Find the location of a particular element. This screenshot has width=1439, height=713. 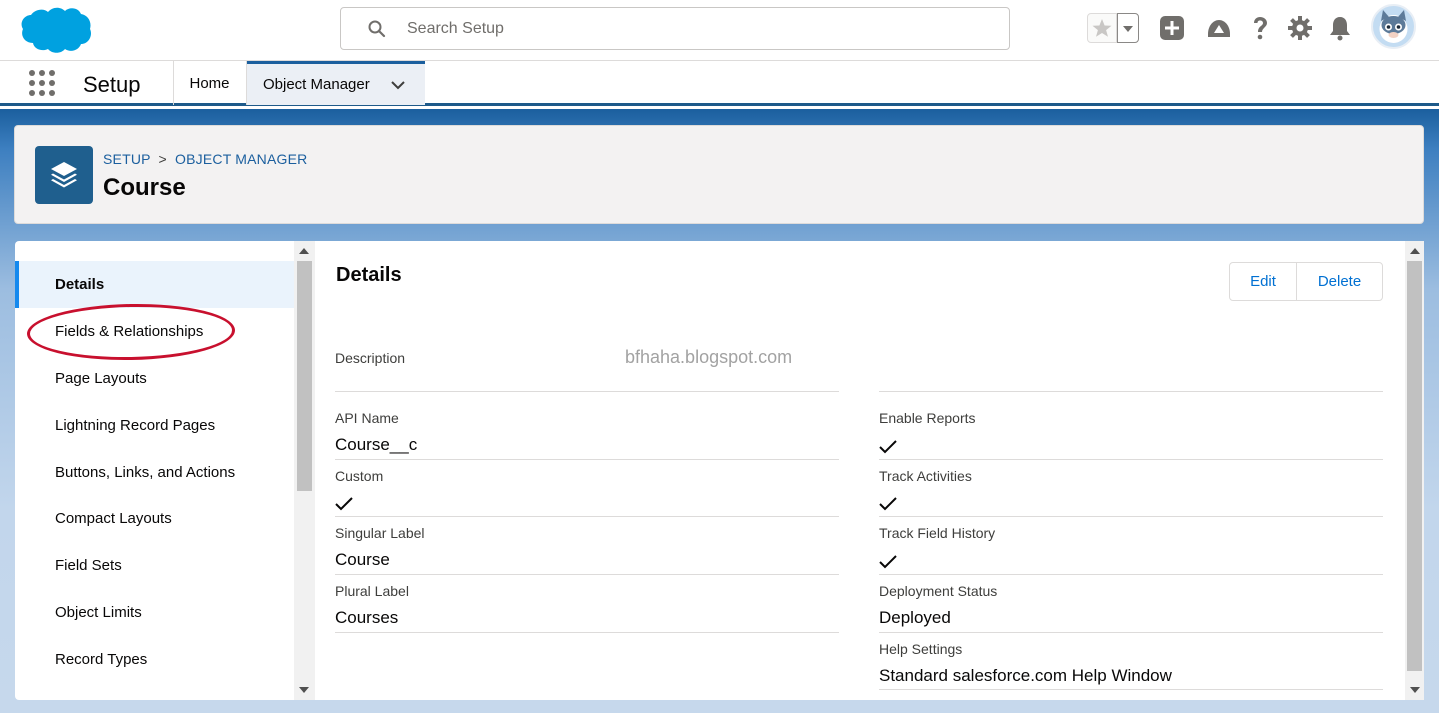

nav-item-lightning-record-pages: Lightning Record Pages is located at coordinates (154, 425).